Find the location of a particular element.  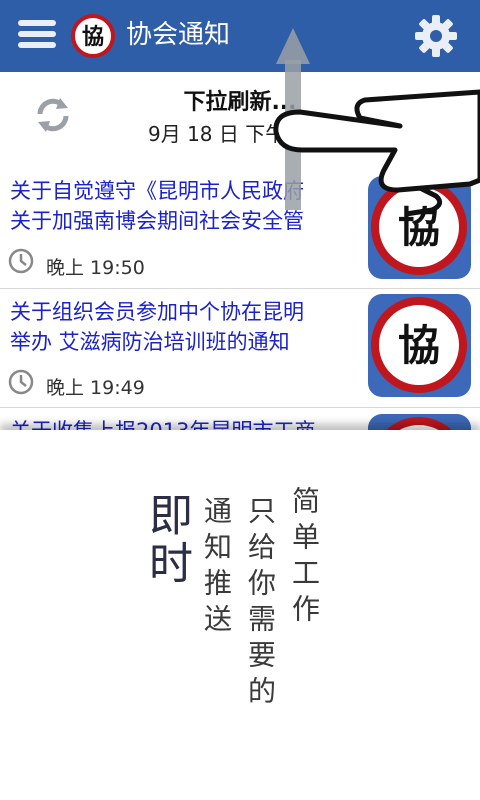

promo-line-2: 通知推送 is located at coordinates (216, 568).